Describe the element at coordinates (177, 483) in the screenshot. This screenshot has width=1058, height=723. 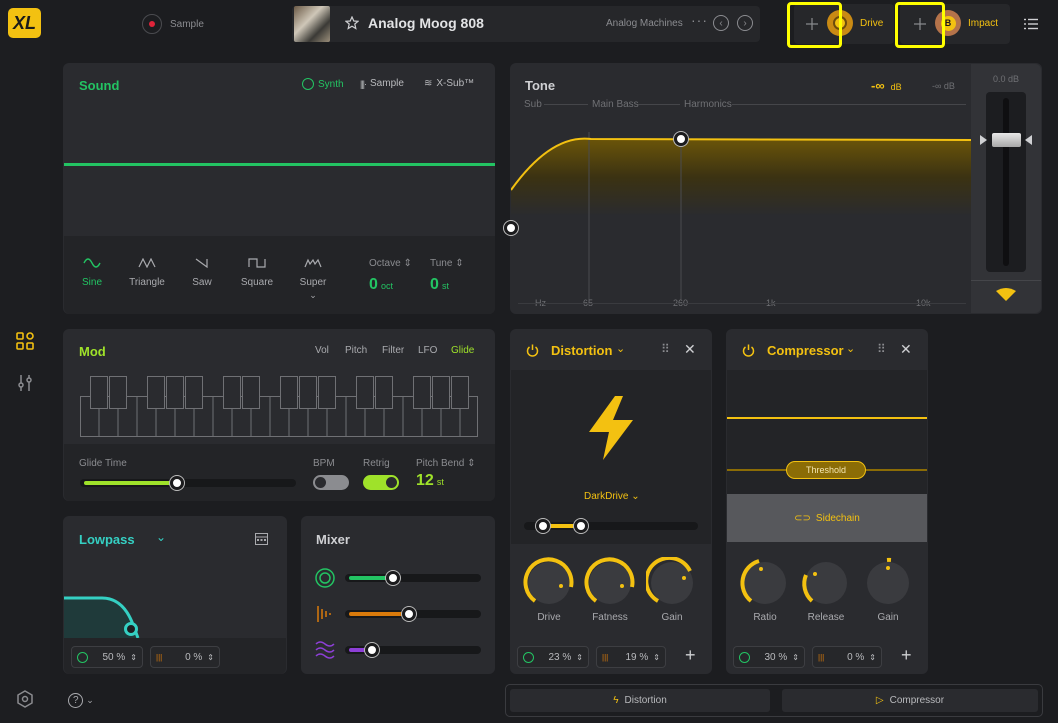
I see `glide-time-thumb` at that location.